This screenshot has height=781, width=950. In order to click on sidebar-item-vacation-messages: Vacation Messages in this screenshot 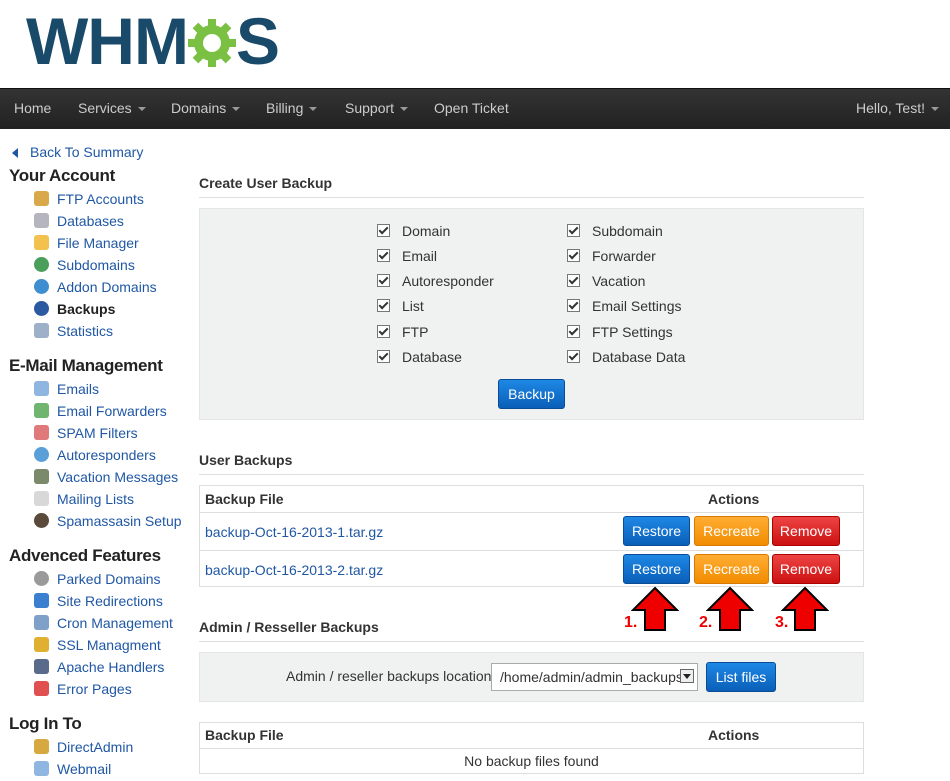, I will do `click(106, 477)`.